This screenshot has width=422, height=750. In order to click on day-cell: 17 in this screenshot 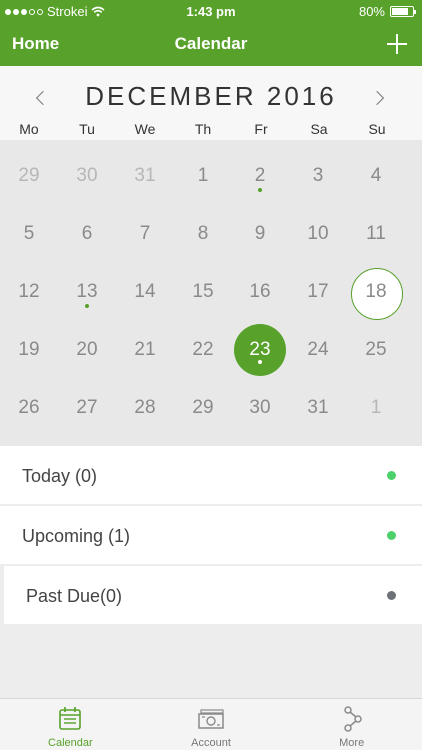, I will do `click(318, 285)`.